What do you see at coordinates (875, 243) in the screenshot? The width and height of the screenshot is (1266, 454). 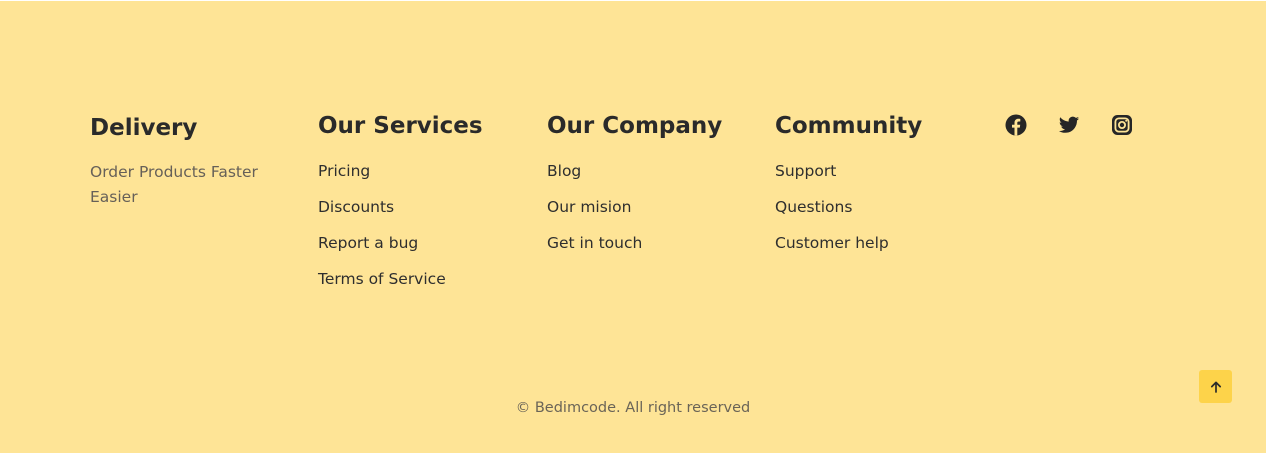 I see `footer-link-customer-help: Customer help` at bounding box center [875, 243].